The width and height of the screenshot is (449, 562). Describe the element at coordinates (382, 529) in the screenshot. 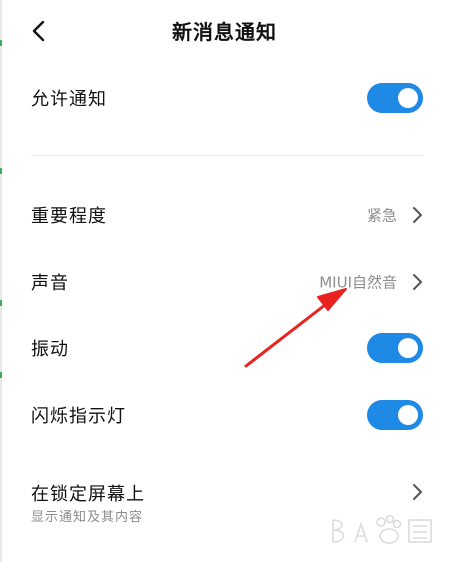

I see `watermark-logo-icon` at that location.